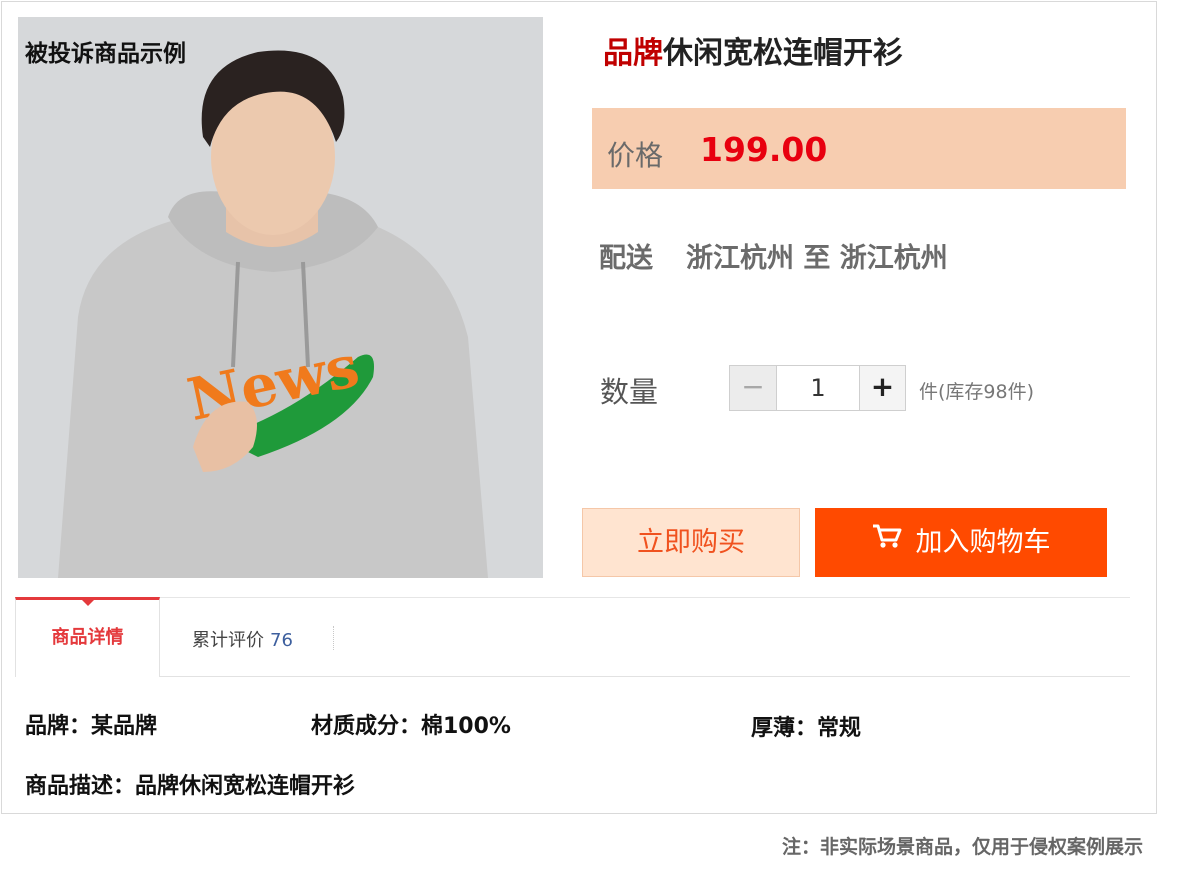  What do you see at coordinates (629, 392) in the screenshot?
I see `quantity-label: 数量` at bounding box center [629, 392].